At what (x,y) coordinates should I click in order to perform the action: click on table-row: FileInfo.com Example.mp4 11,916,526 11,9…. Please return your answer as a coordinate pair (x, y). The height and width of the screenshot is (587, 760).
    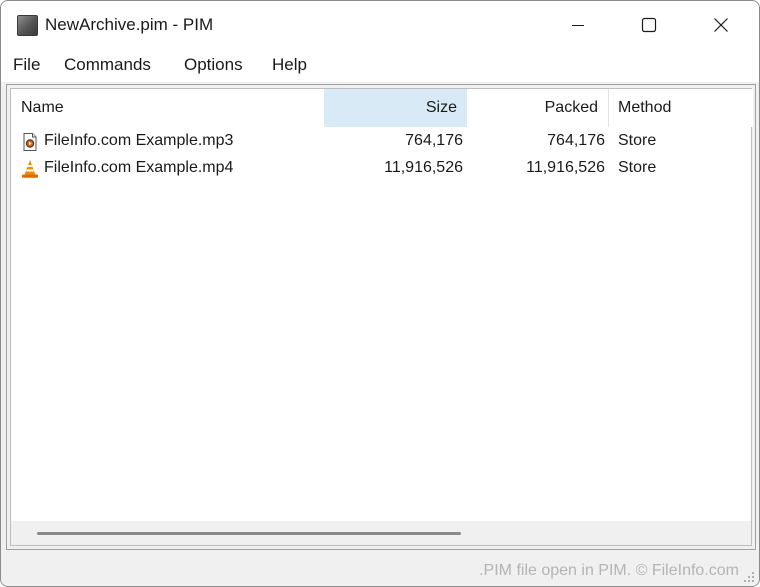
    Looking at the image, I should click on (382, 169).